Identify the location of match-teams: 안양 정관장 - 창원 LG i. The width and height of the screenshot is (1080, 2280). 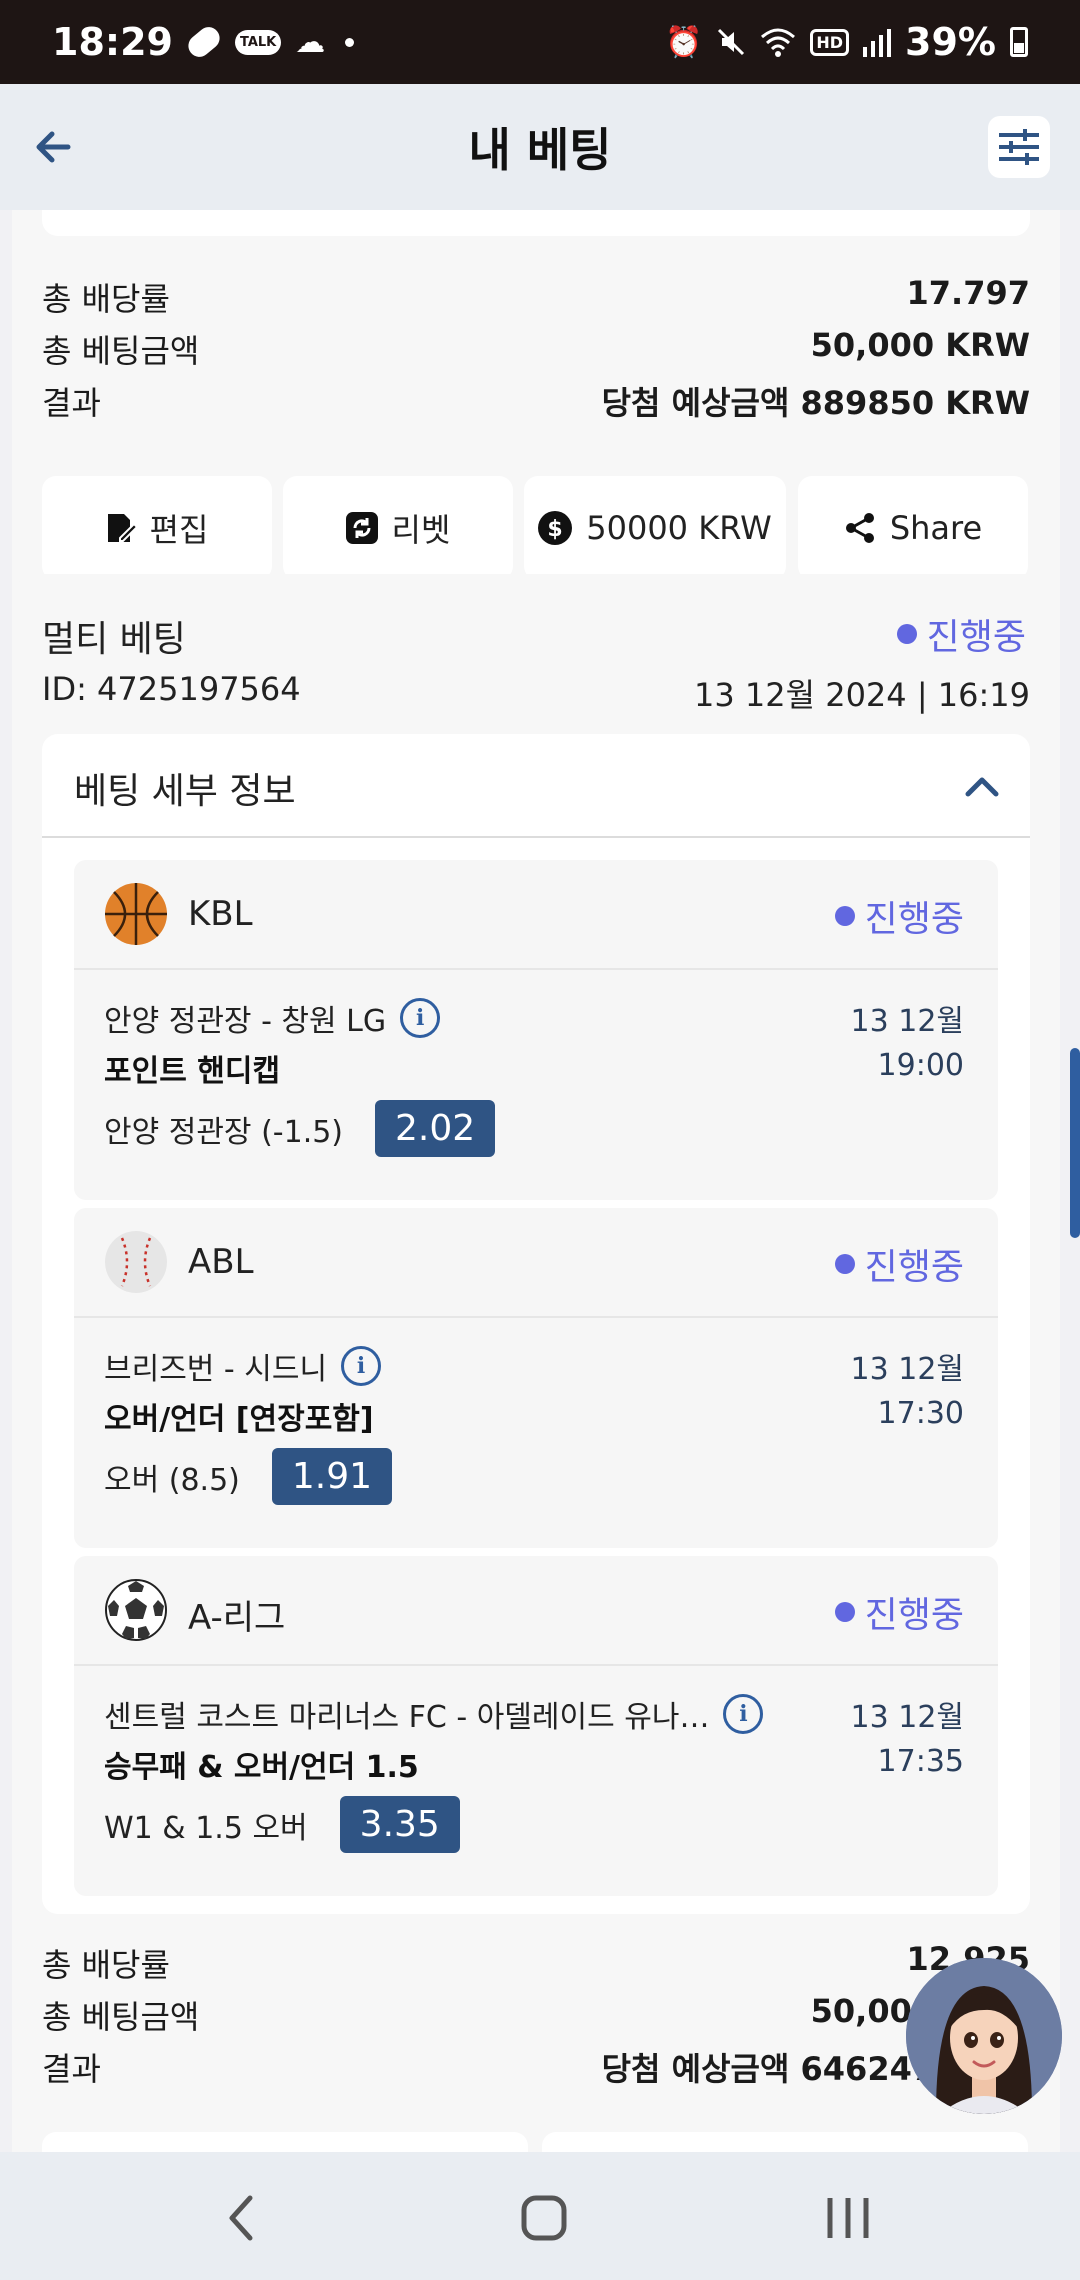
(272, 1018).